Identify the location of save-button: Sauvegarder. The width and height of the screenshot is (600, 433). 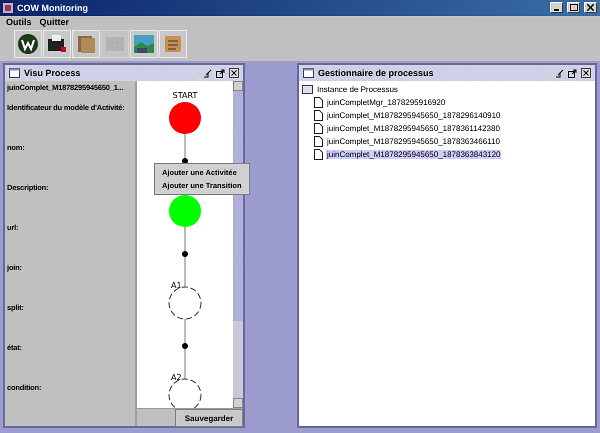
(209, 418).